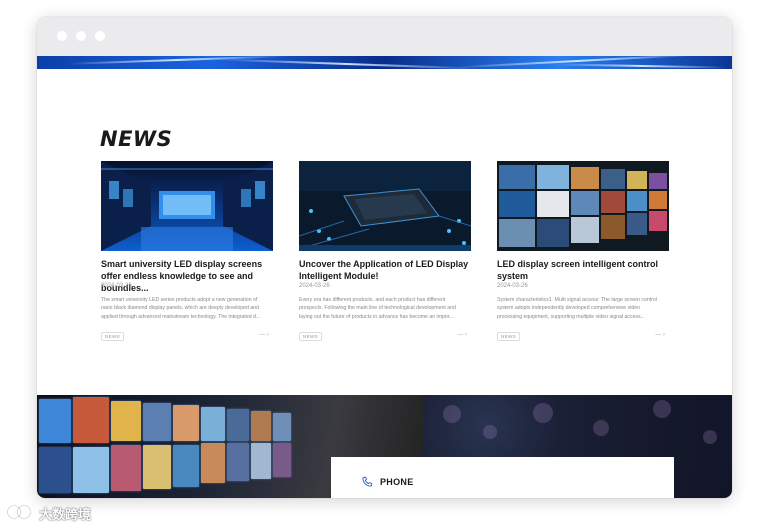  What do you see at coordinates (19, 512) in the screenshot?
I see `watermark-icon` at bounding box center [19, 512].